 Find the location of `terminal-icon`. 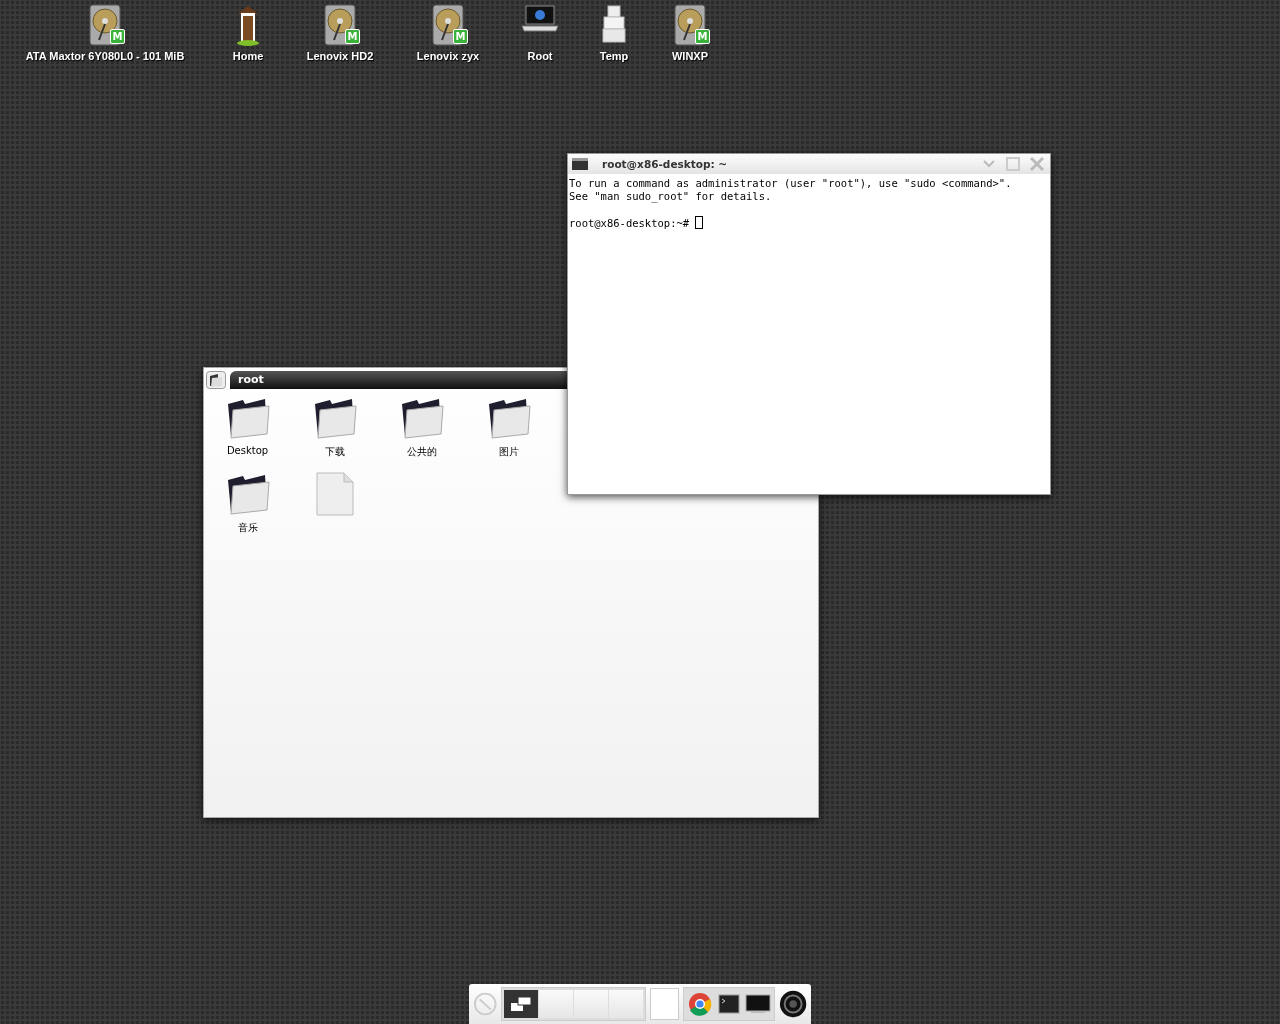

terminal-icon is located at coordinates (580, 164).